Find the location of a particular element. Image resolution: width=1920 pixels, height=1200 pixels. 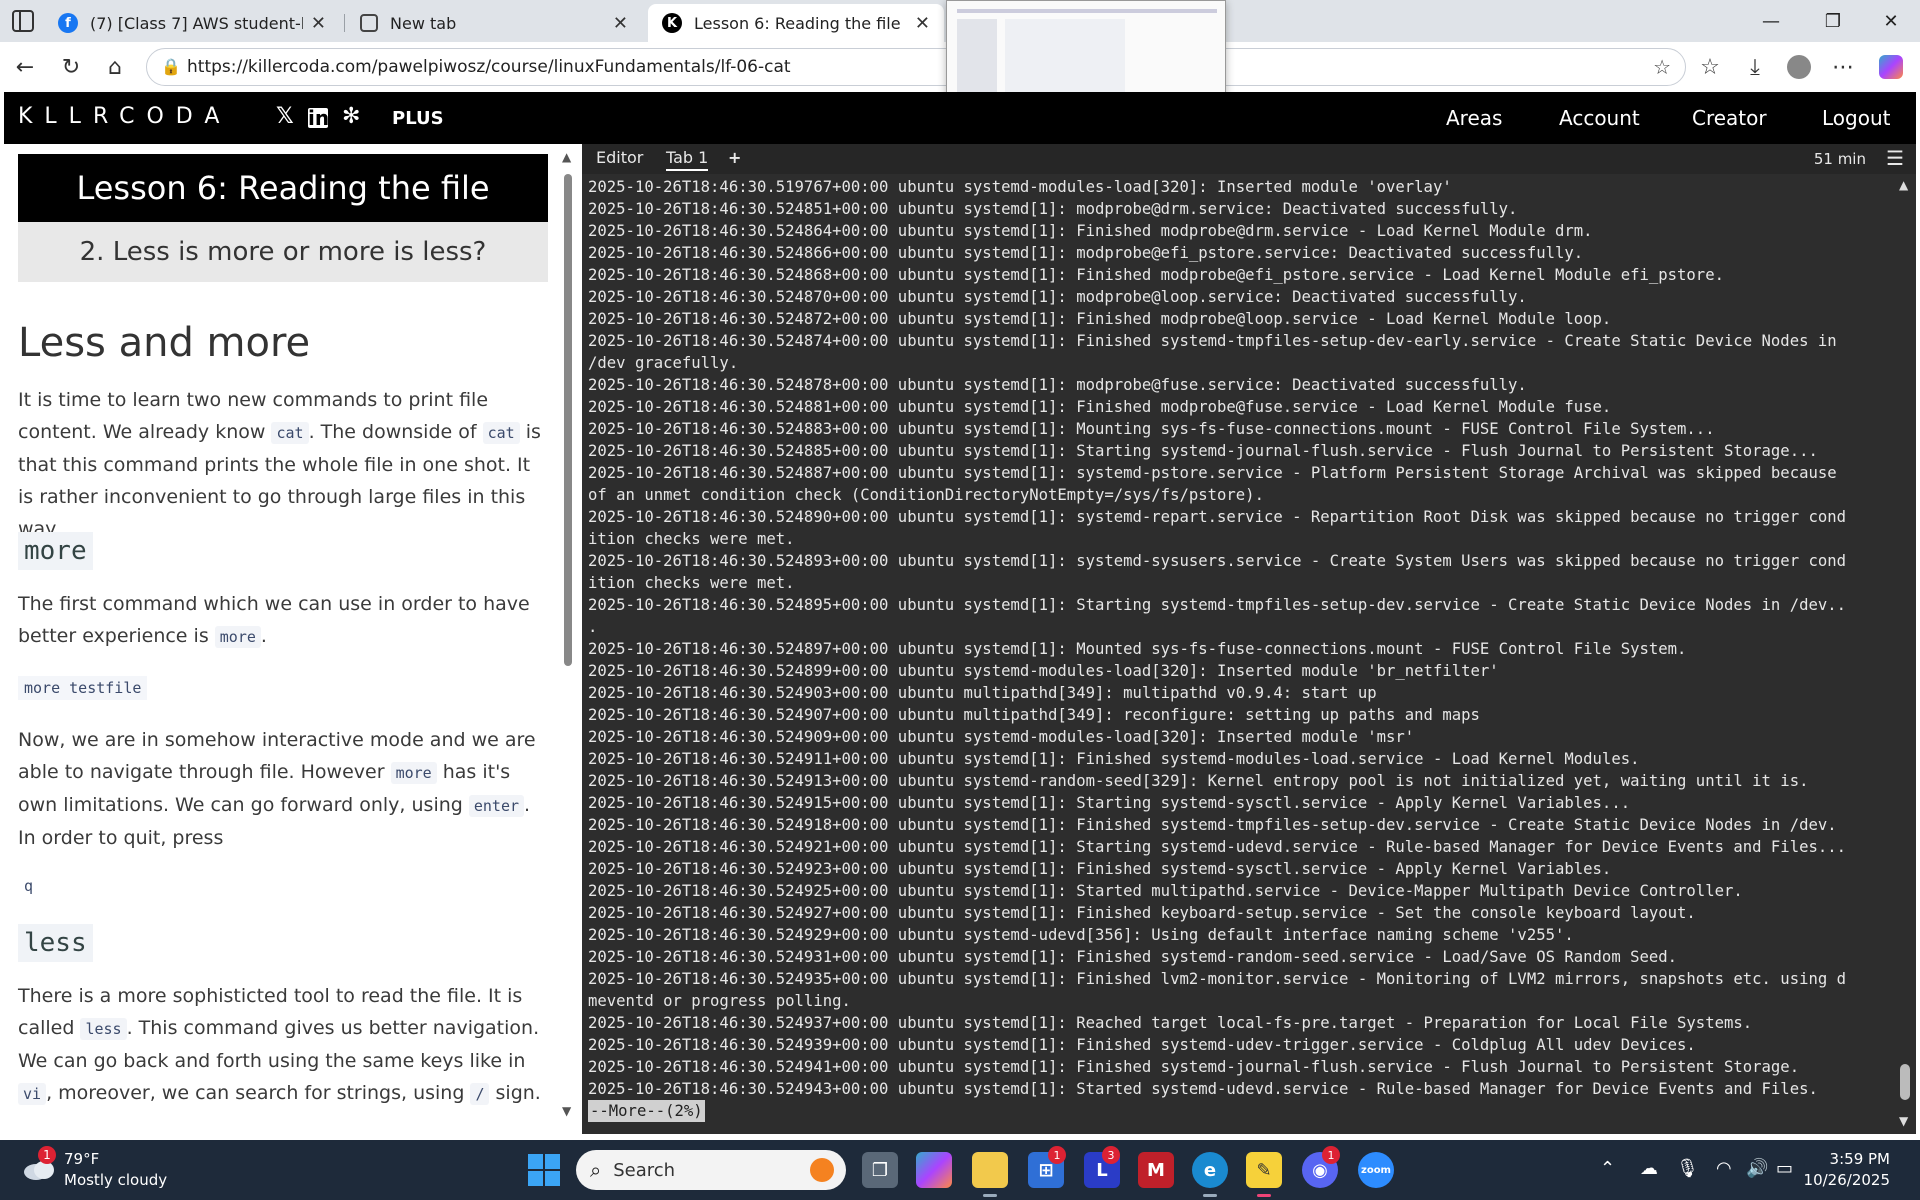

tab-actions-icon is located at coordinates (23, 21).